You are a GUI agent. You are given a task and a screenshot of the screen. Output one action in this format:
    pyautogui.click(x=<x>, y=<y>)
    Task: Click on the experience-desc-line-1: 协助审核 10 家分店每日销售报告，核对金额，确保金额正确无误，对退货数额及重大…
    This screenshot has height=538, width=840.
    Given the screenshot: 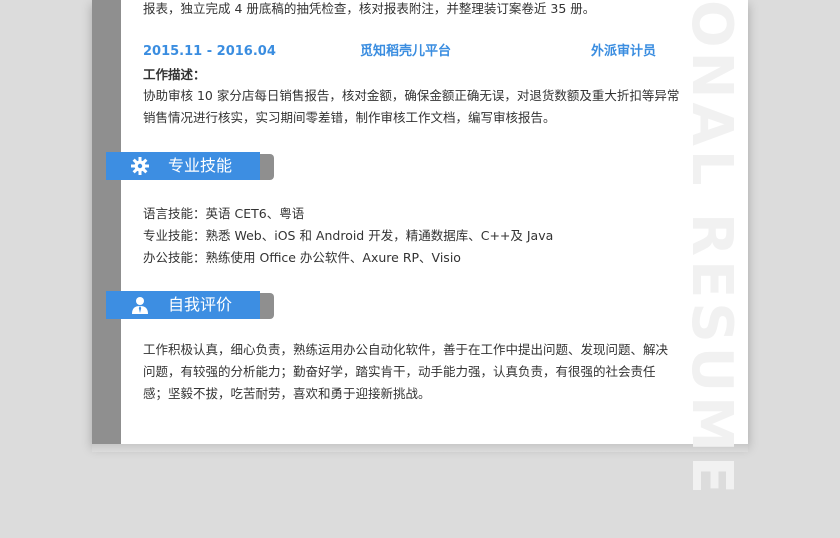 What is the action you would take?
    pyautogui.click(x=411, y=95)
    